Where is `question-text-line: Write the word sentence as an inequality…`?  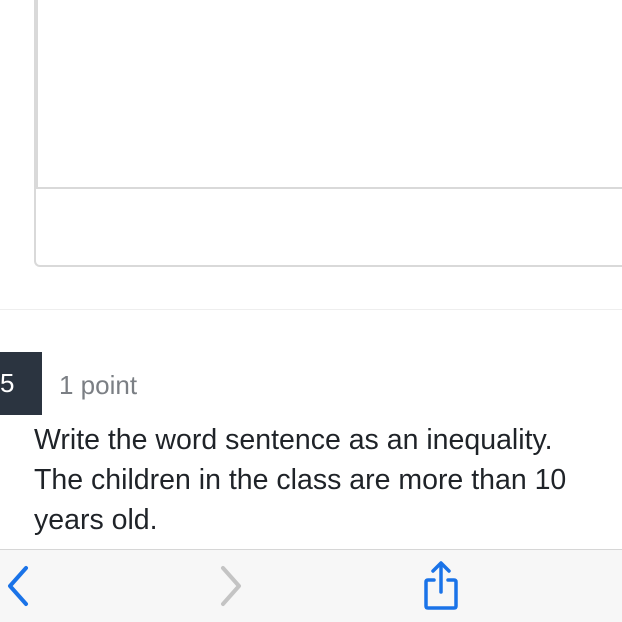 question-text-line: Write the word sentence as an inequality… is located at coordinates (293, 440).